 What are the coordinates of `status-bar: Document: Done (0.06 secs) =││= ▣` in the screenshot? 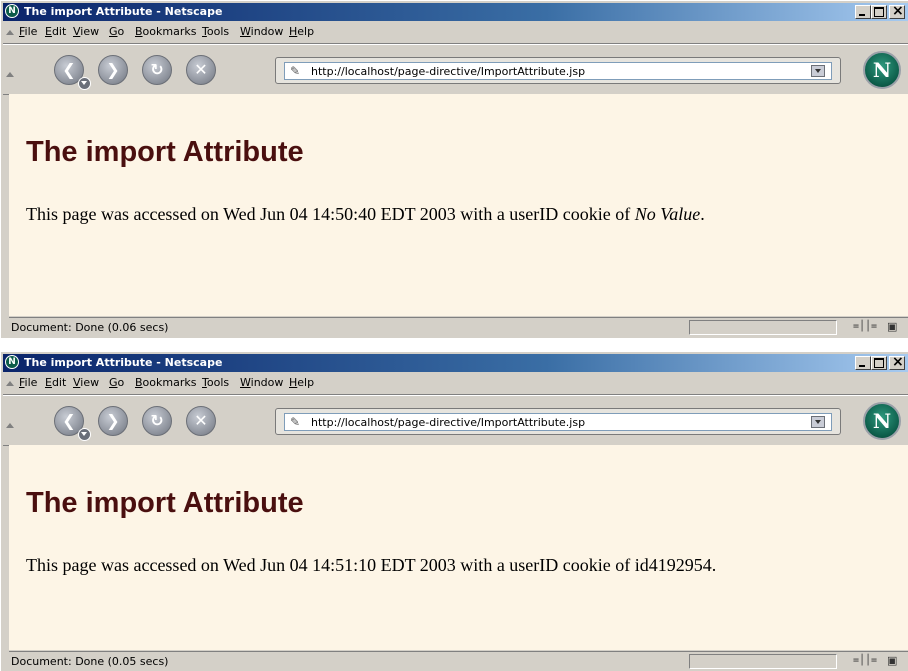 It's located at (458, 327).